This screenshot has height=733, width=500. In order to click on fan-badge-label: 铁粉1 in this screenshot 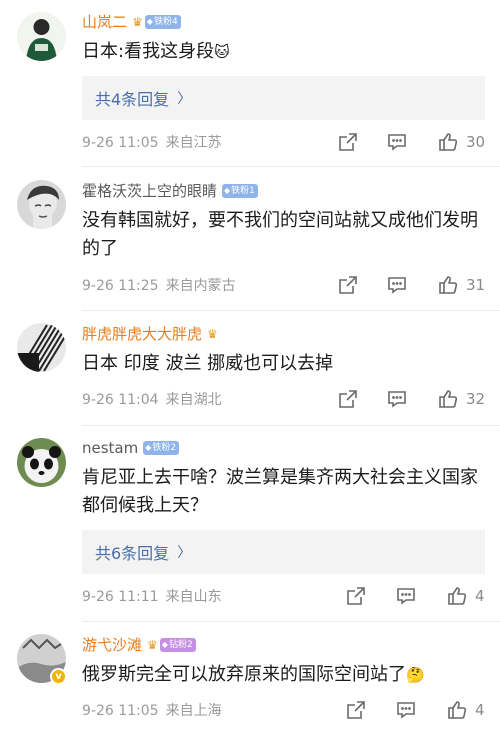, I will do `click(243, 191)`.